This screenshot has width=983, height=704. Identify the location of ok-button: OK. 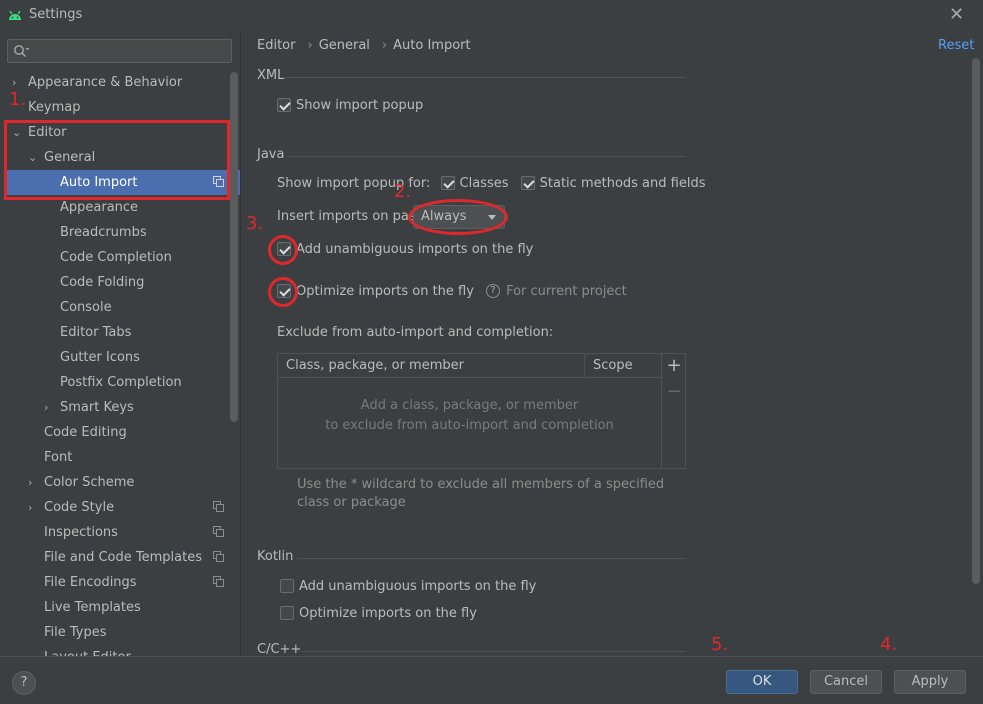
(762, 682).